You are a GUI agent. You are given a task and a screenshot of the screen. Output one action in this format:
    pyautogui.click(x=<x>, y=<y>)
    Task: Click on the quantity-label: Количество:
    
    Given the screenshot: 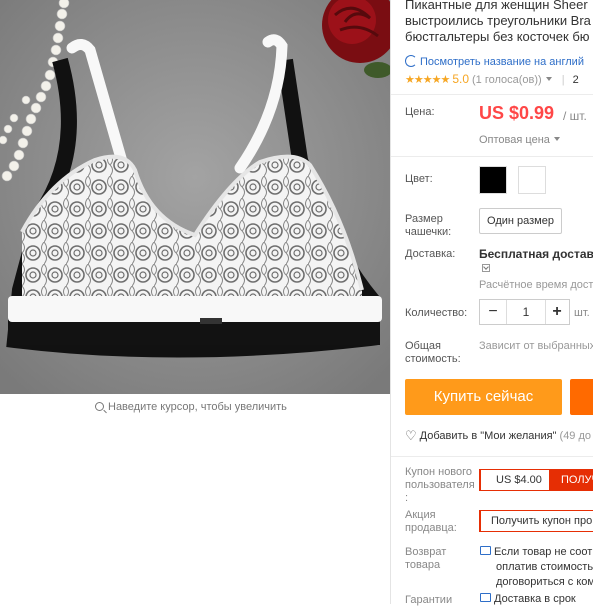 What is the action you would take?
    pyautogui.click(x=436, y=313)
    